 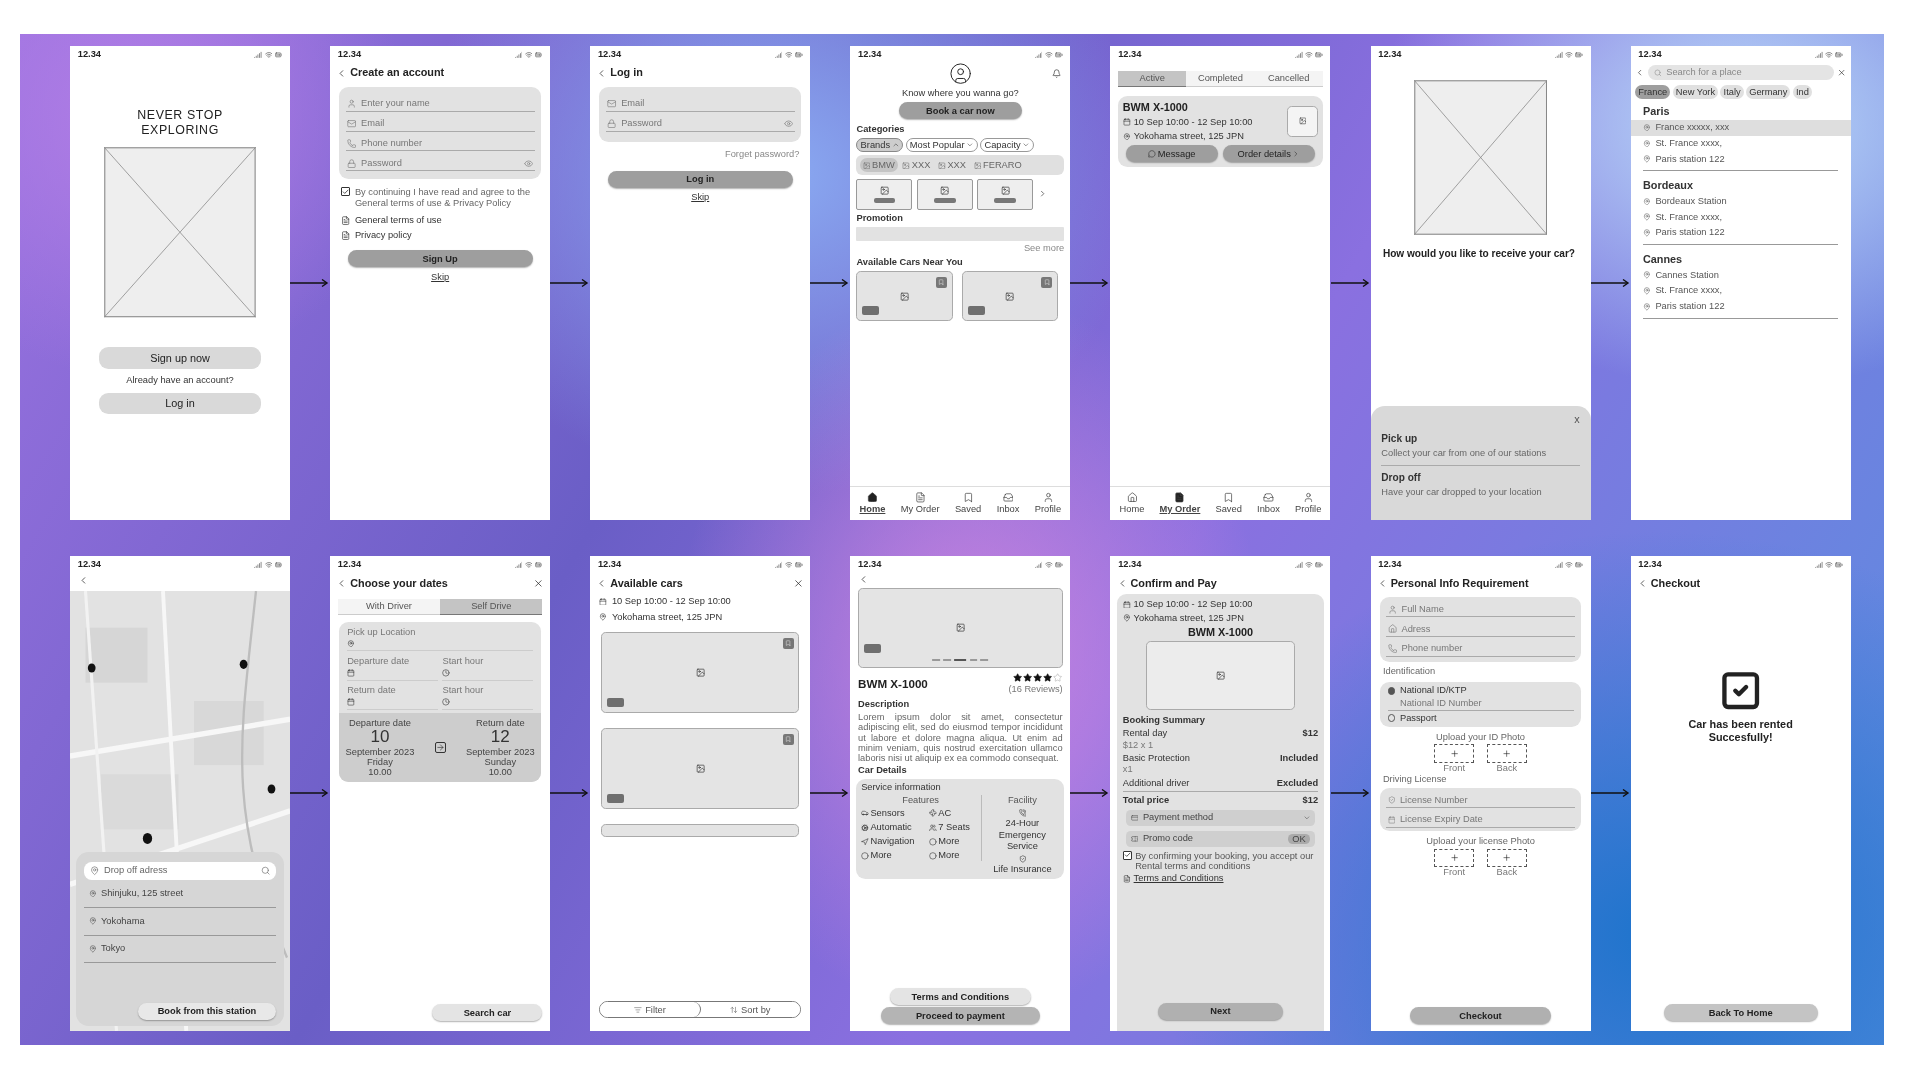 I want to click on filter-chip: Brands, so click(x=880, y=145).